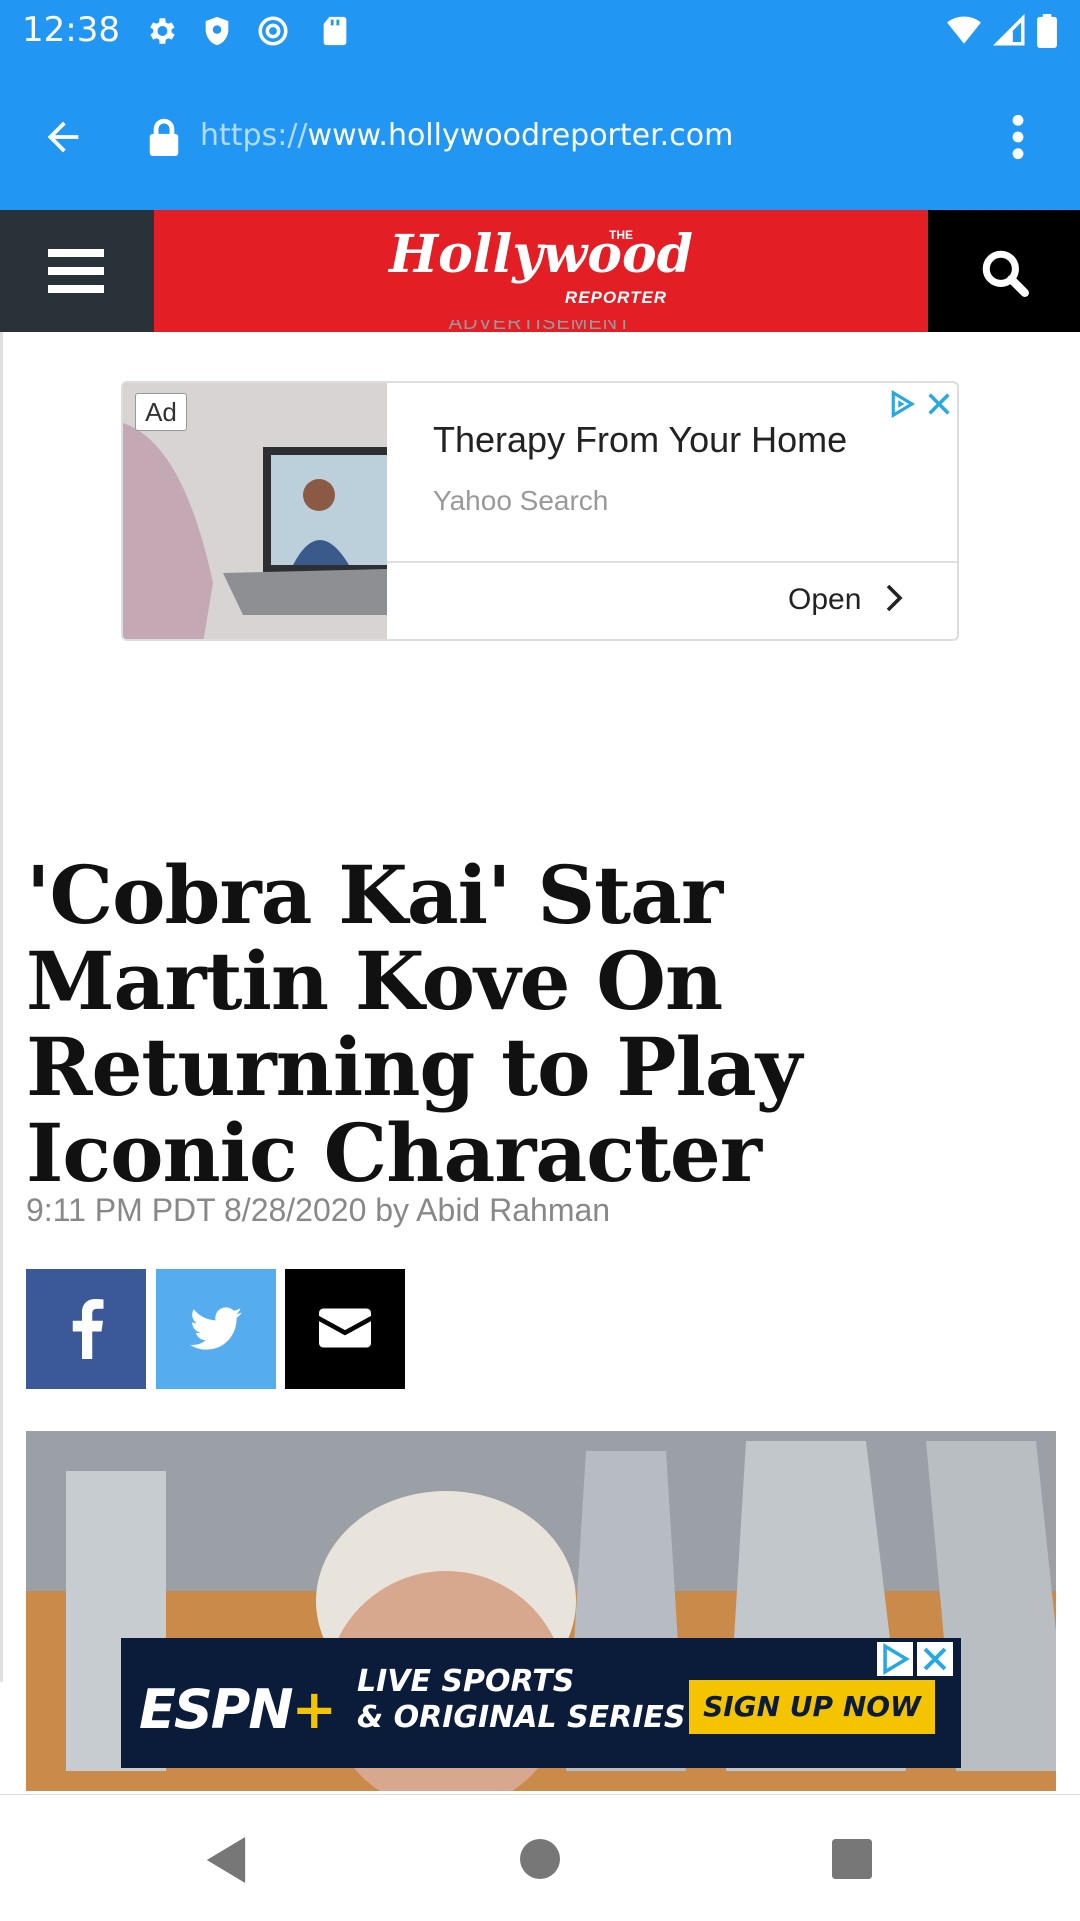  What do you see at coordinates (520, 135) in the screenshot?
I see `url-host: www.hollywoodreporter.com` at bounding box center [520, 135].